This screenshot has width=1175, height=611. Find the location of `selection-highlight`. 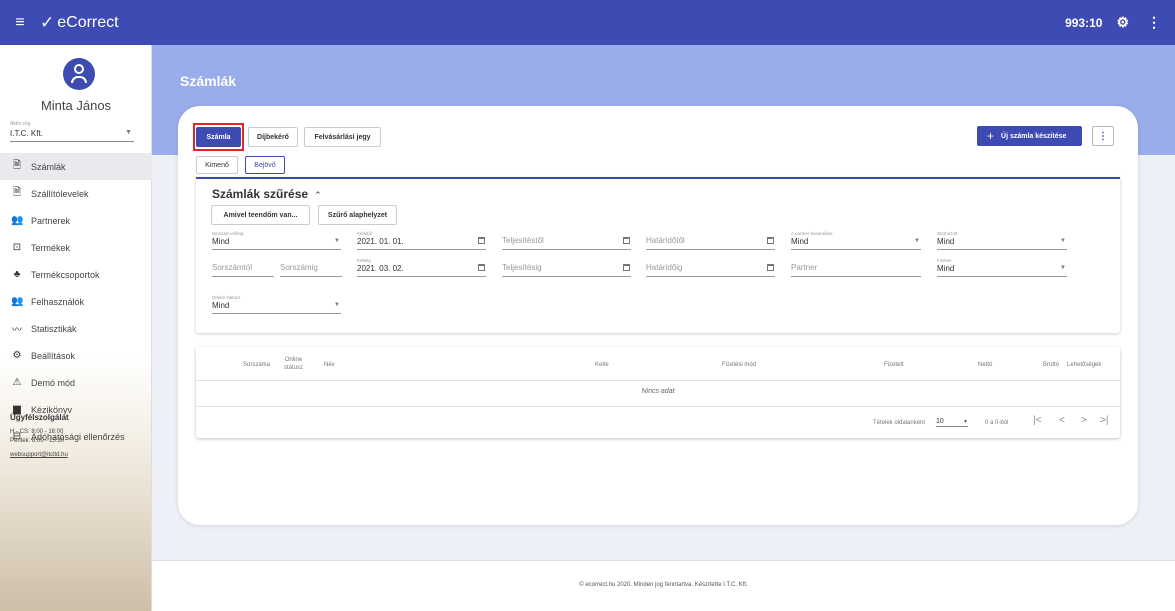

selection-highlight is located at coordinates (218, 137).